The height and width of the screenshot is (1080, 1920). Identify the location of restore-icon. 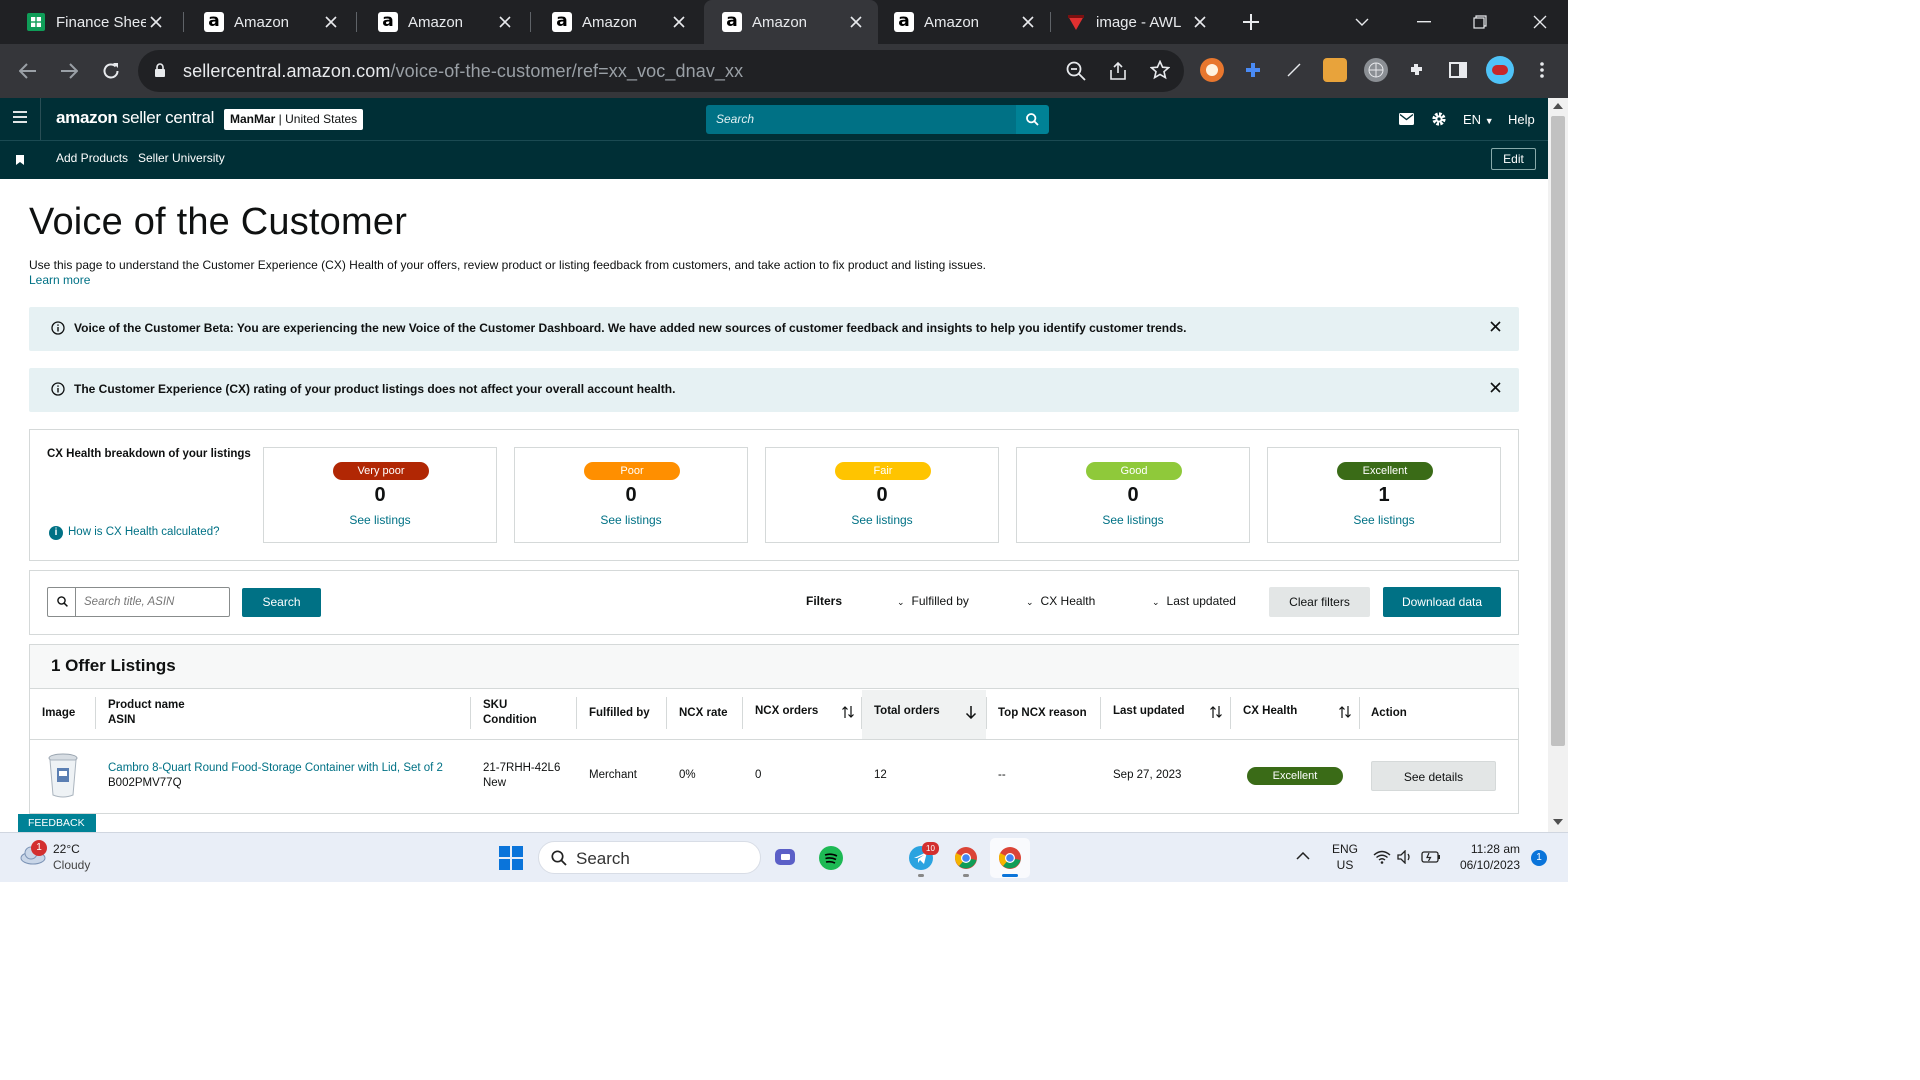
(1480, 22).